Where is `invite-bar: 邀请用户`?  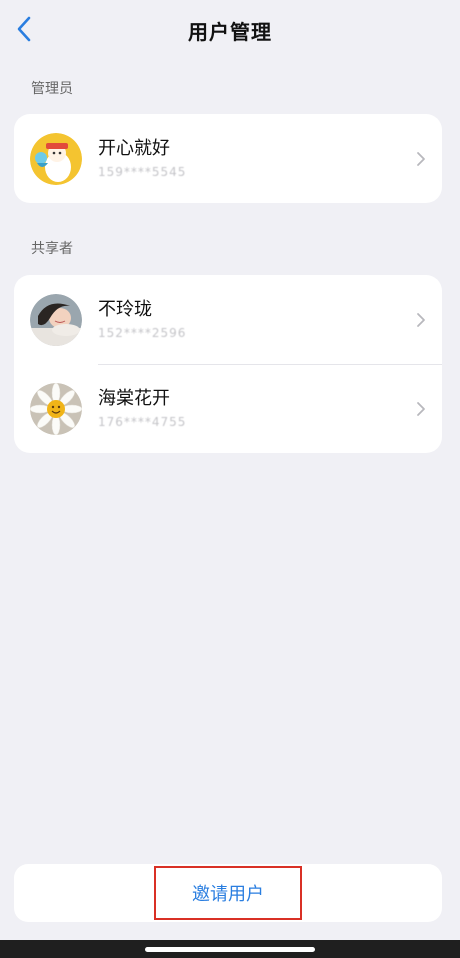 invite-bar: 邀请用户 is located at coordinates (228, 893).